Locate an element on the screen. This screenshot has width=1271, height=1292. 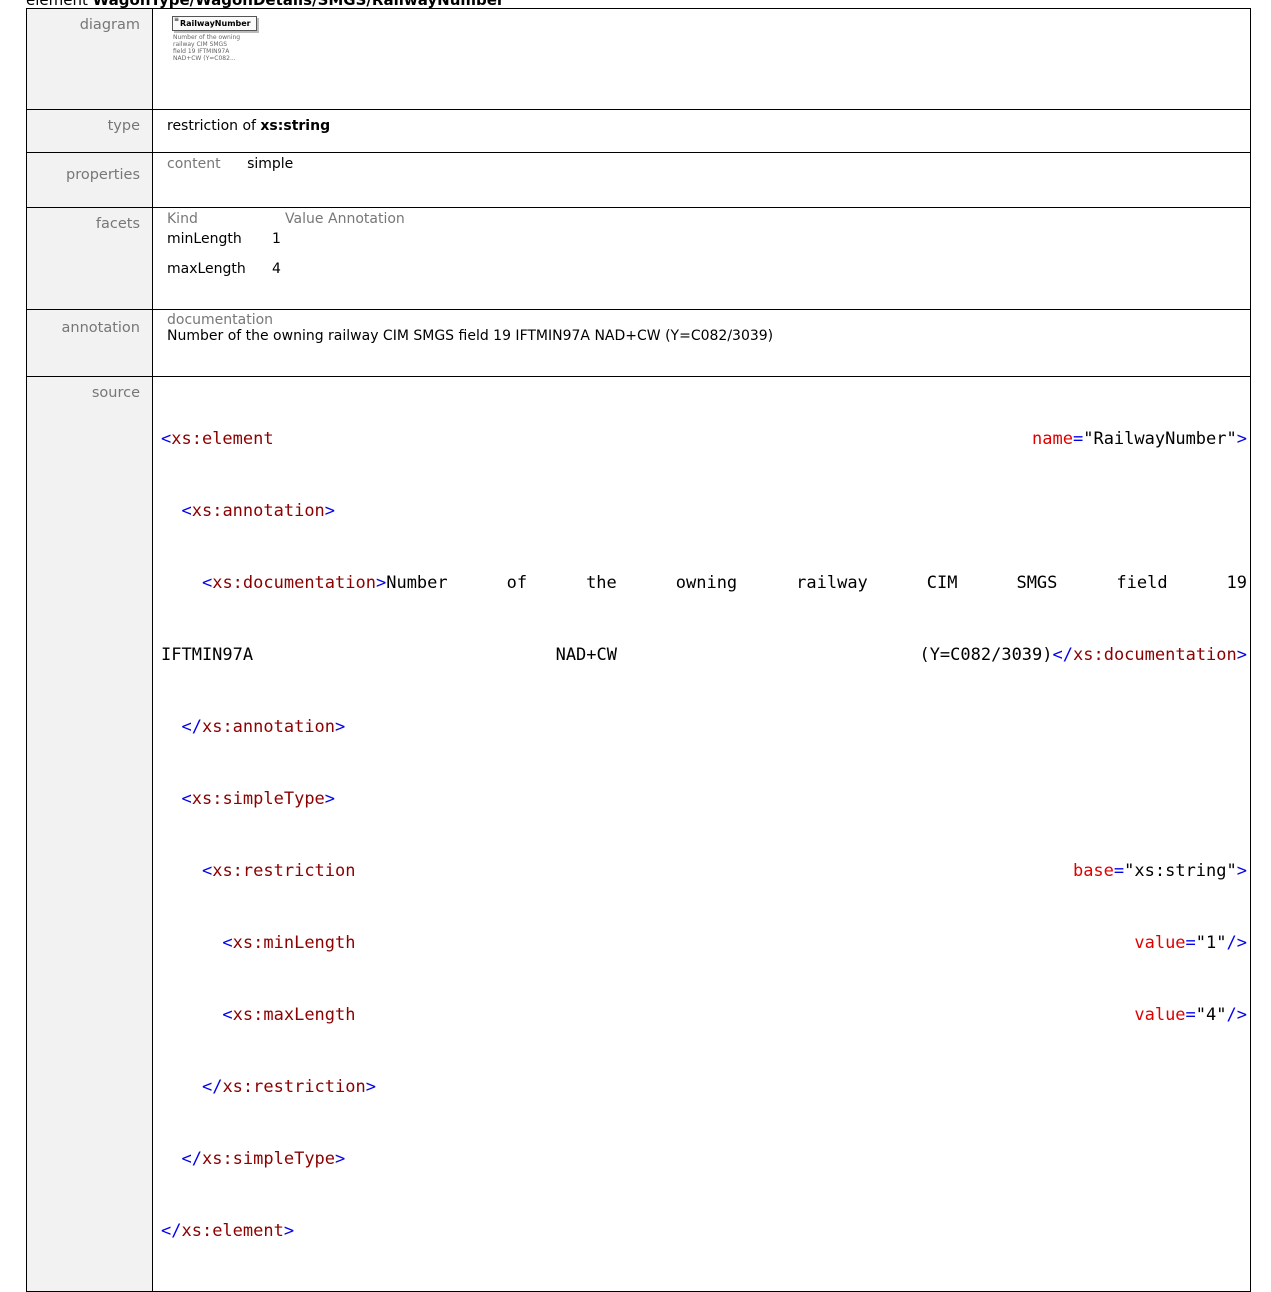
source-label: source is located at coordinates (89, 834).